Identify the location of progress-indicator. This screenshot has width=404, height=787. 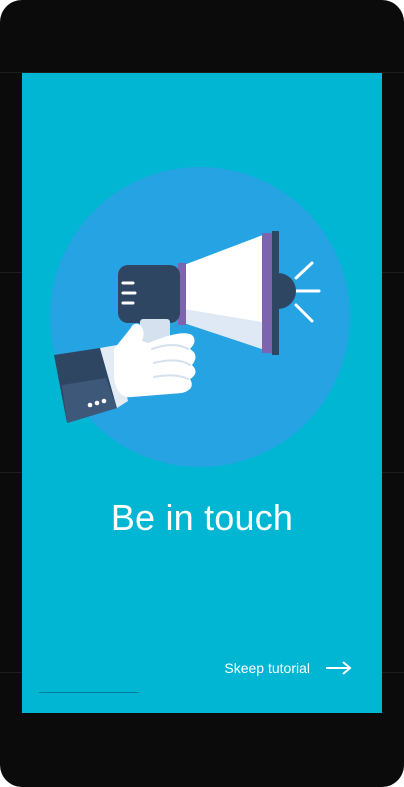
(89, 692).